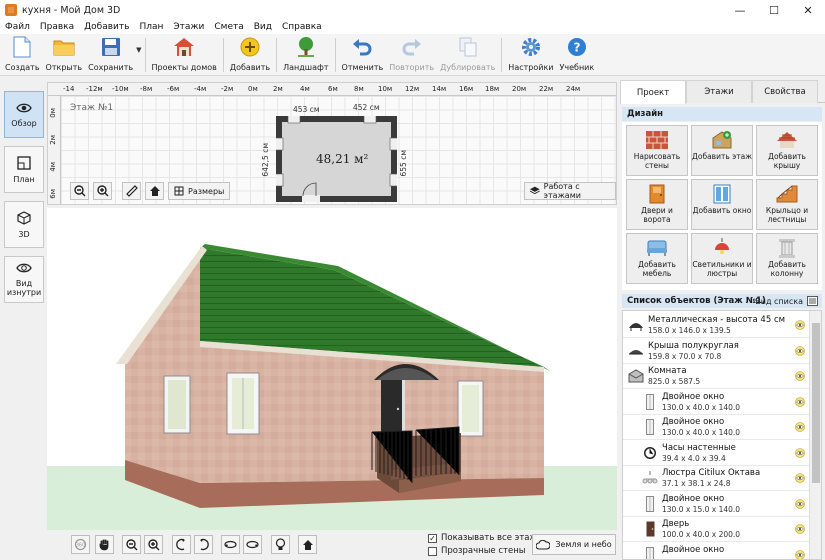 The image size is (825, 560). Describe the element at coordinates (722, 204) in the screenshot. I see `add-window-button: Добавить окно` at that location.